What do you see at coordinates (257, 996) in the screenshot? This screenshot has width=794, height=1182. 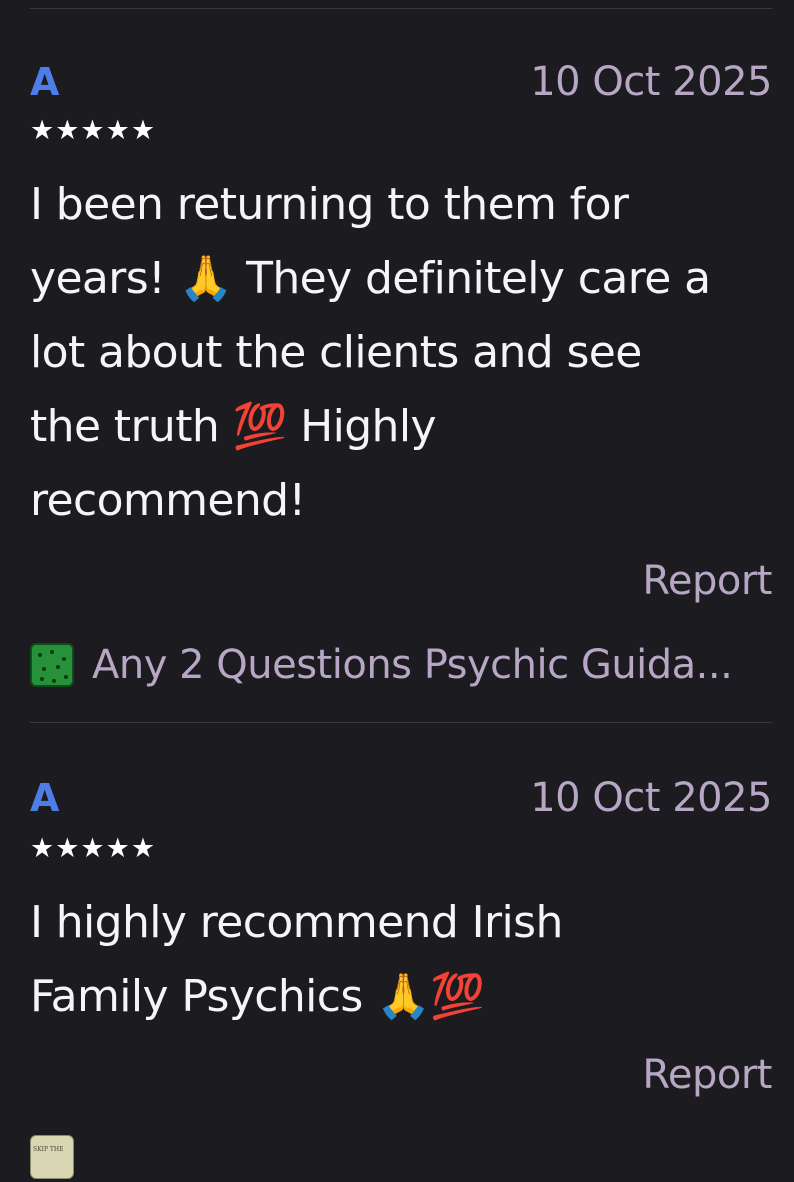 I see `review-text-line: Family Psychics 🙏💯` at bounding box center [257, 996].